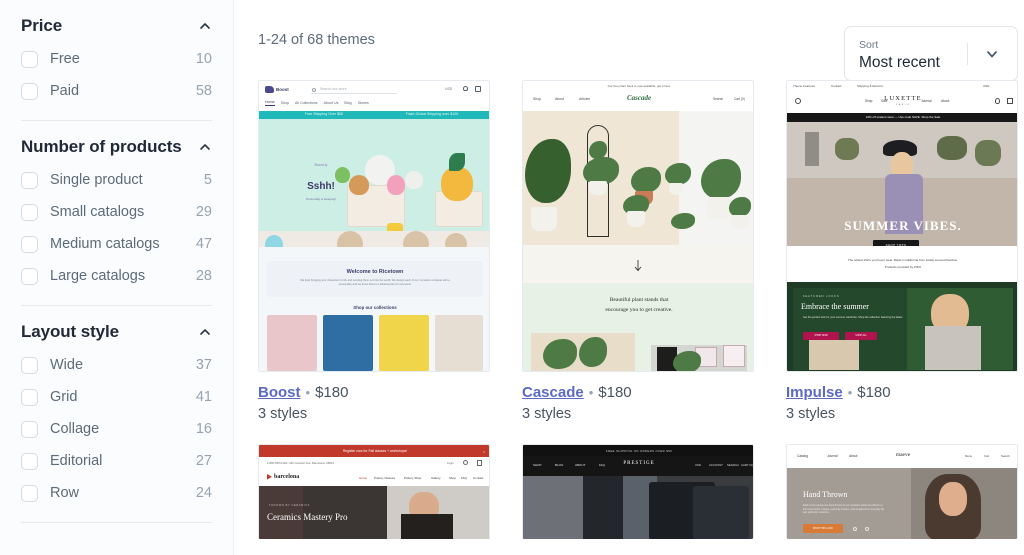 The width and height of the screenshot is (1024, 555). What do you see at coordinates (553, 392) in the screenshot?
I see `theme-name-link: Cascade` at bounding box center [553, 392].